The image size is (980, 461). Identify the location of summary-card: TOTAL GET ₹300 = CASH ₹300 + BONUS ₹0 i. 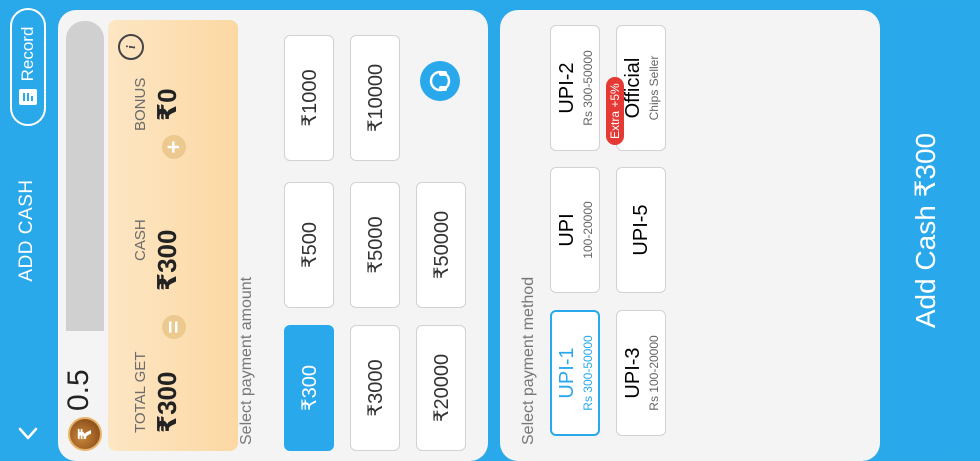
(173, 235).